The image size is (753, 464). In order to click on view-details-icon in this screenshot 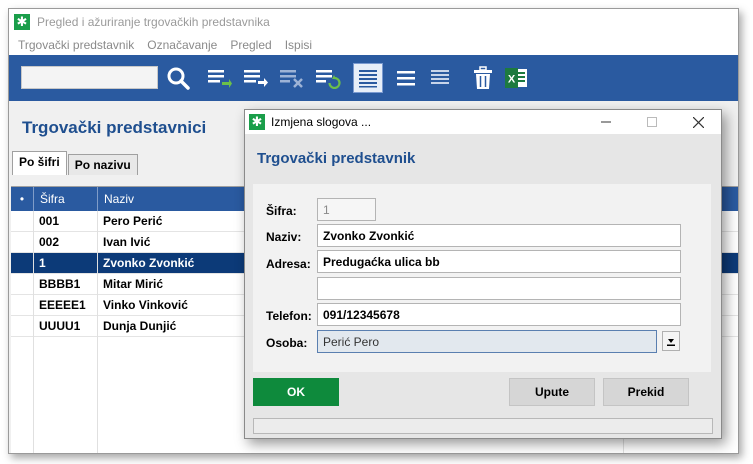, I will do `click(440, 77)`.